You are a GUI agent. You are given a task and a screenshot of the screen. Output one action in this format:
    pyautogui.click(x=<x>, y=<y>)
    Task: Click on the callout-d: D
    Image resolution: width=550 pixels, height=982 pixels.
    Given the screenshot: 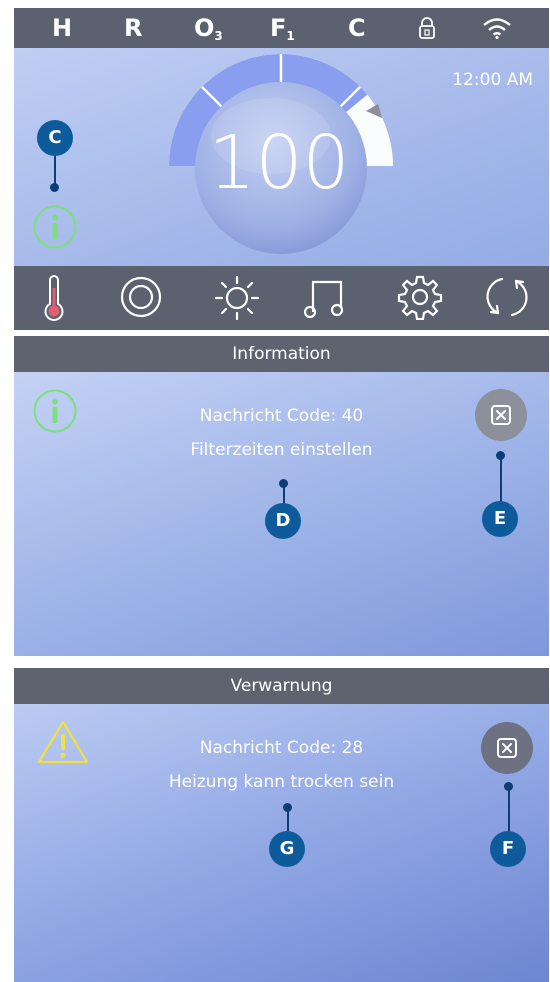 What is the action you would take?
    pyautogui.click(x=283, y=521)
    